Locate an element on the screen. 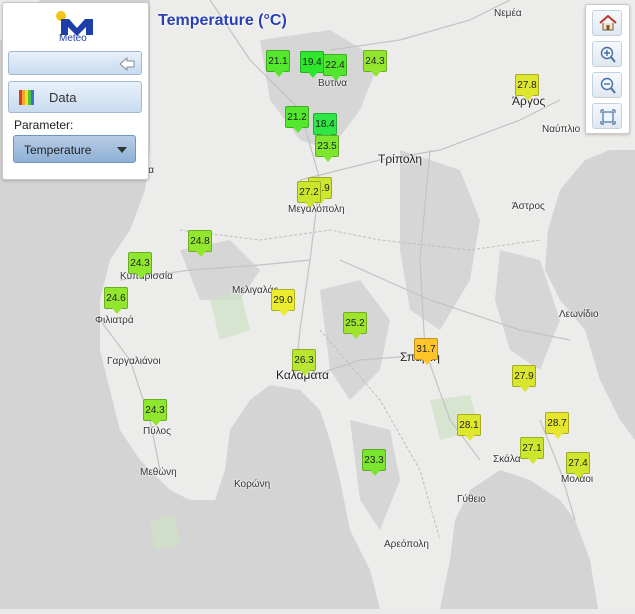 Image resolution: width=635 pixels, height=614 pixels. zoom-out-icon is located at coordinates (608, 85).